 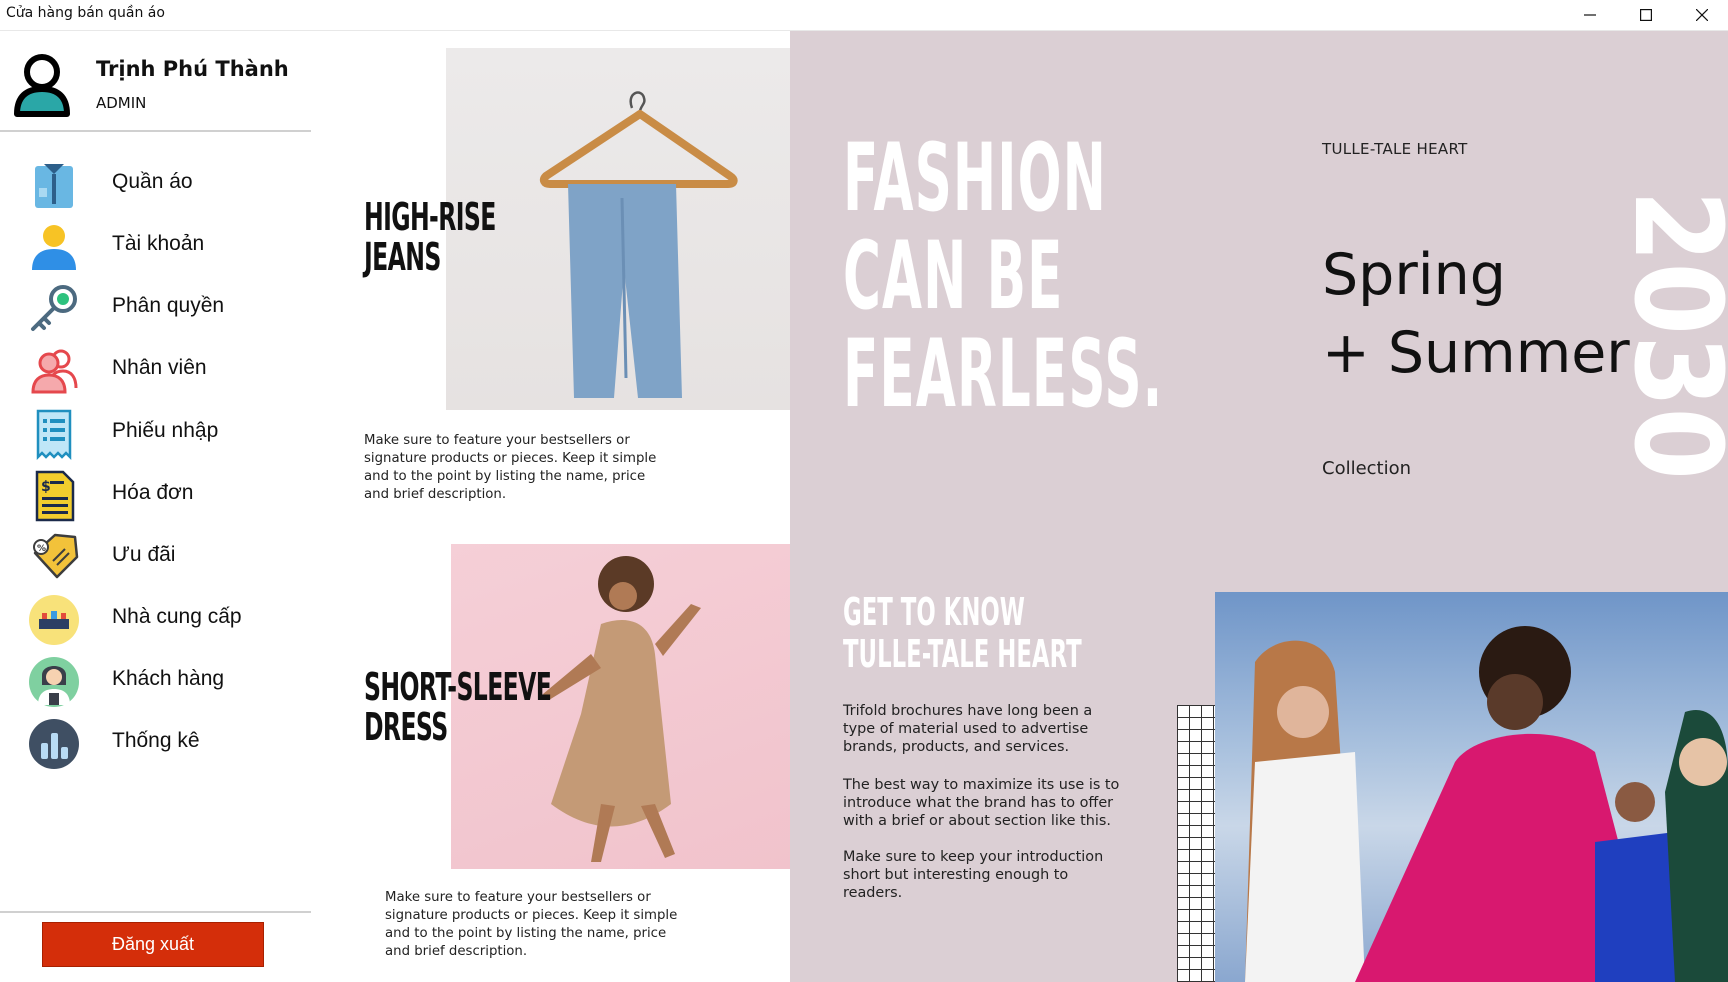 I want to click on sidebar-item-suppliers: Nhà cung cấp, so click(x=155, y=618).